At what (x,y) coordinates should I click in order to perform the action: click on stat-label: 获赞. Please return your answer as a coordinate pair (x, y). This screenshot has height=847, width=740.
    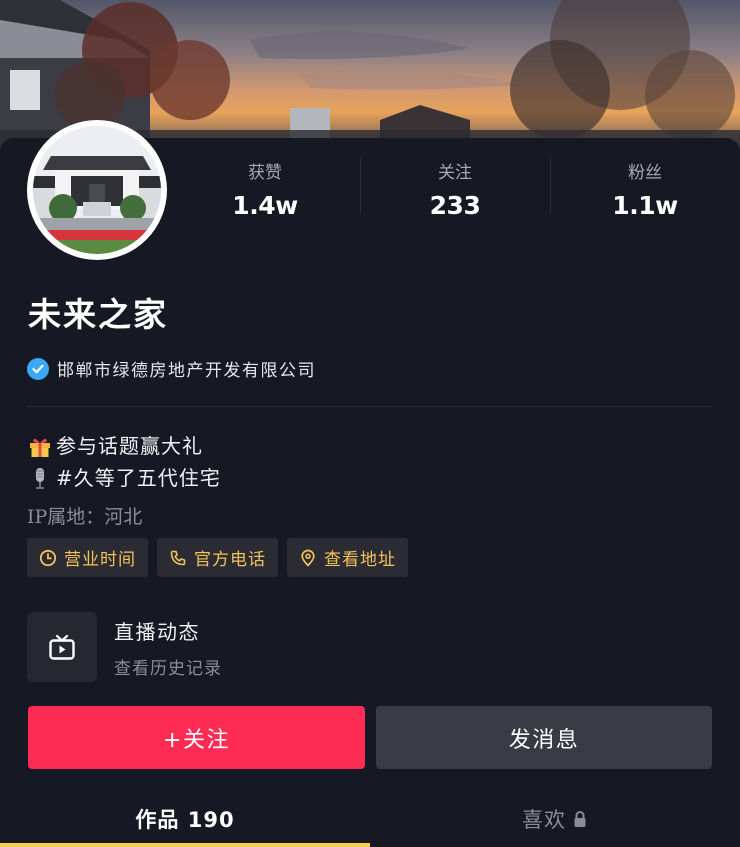
    Looking at the image, I should click on (265, 173).